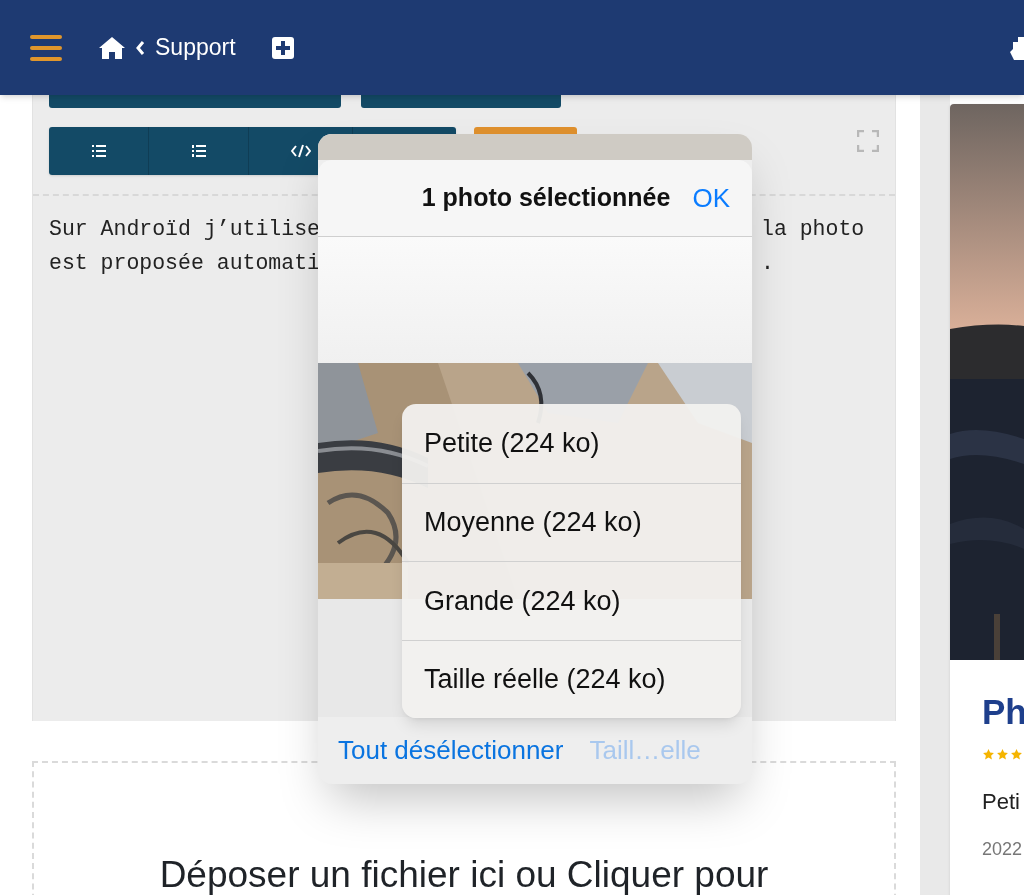 This screenshot has height=895, width=1024. I want to click on editor-text: Sur Androïd j’utilise, so click(185, 229).